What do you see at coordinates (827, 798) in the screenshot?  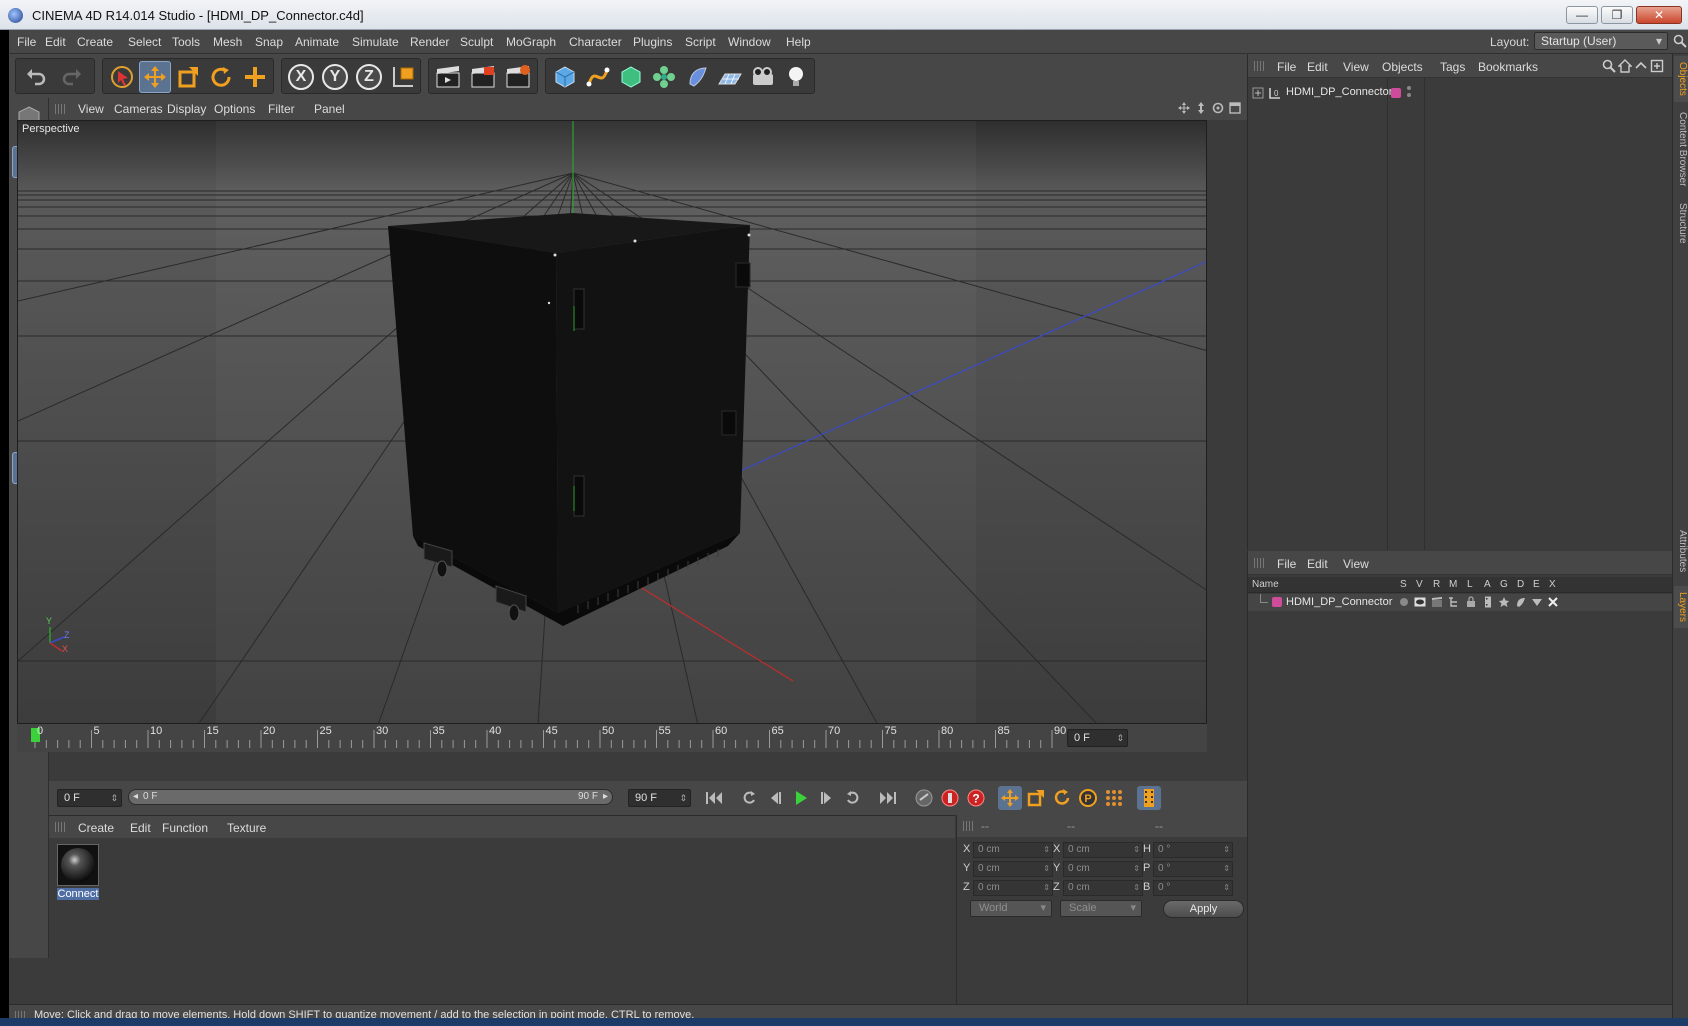 I see `go-to-next-frame-button` at bounding box center [827, 798].